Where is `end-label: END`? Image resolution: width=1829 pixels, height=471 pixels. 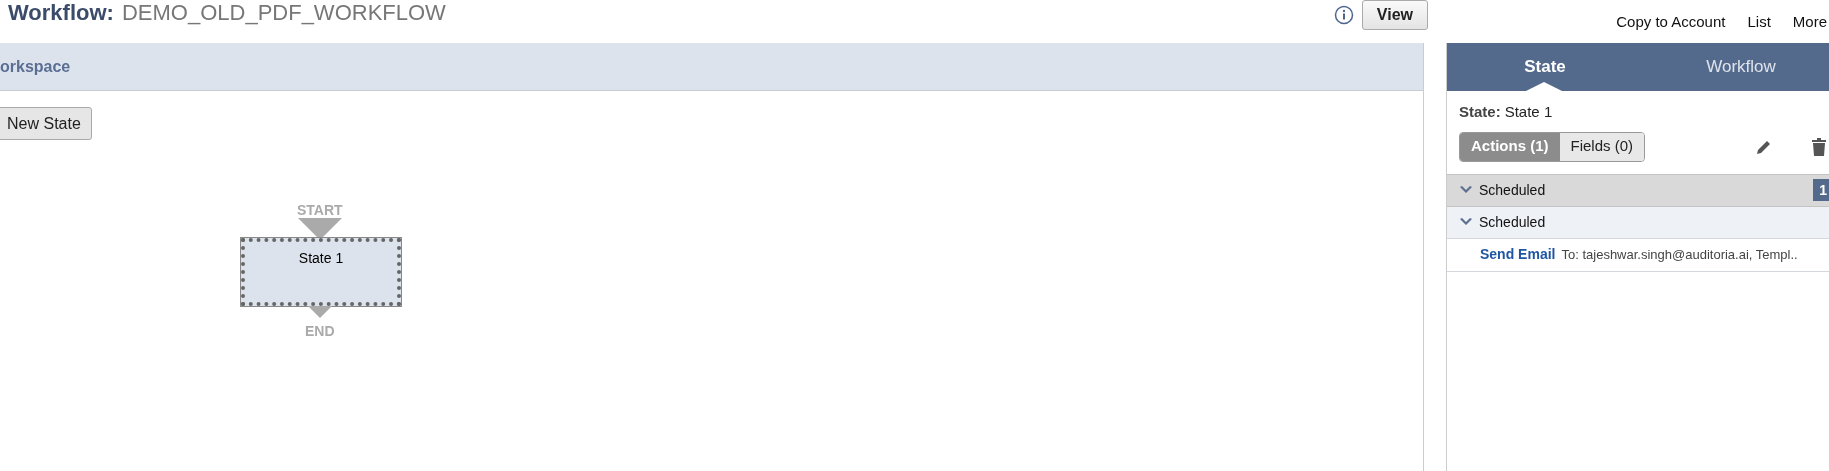
end-label: END is located at coordinates (320, 331).